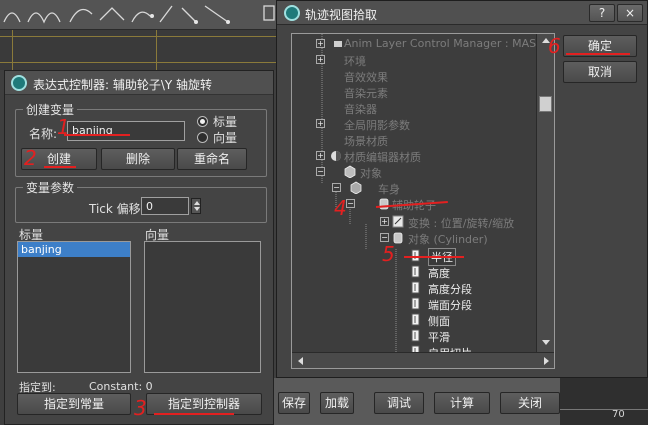 This screenshot has height=425, width=648. I want to click on box-track-icon, so click(350, 172).